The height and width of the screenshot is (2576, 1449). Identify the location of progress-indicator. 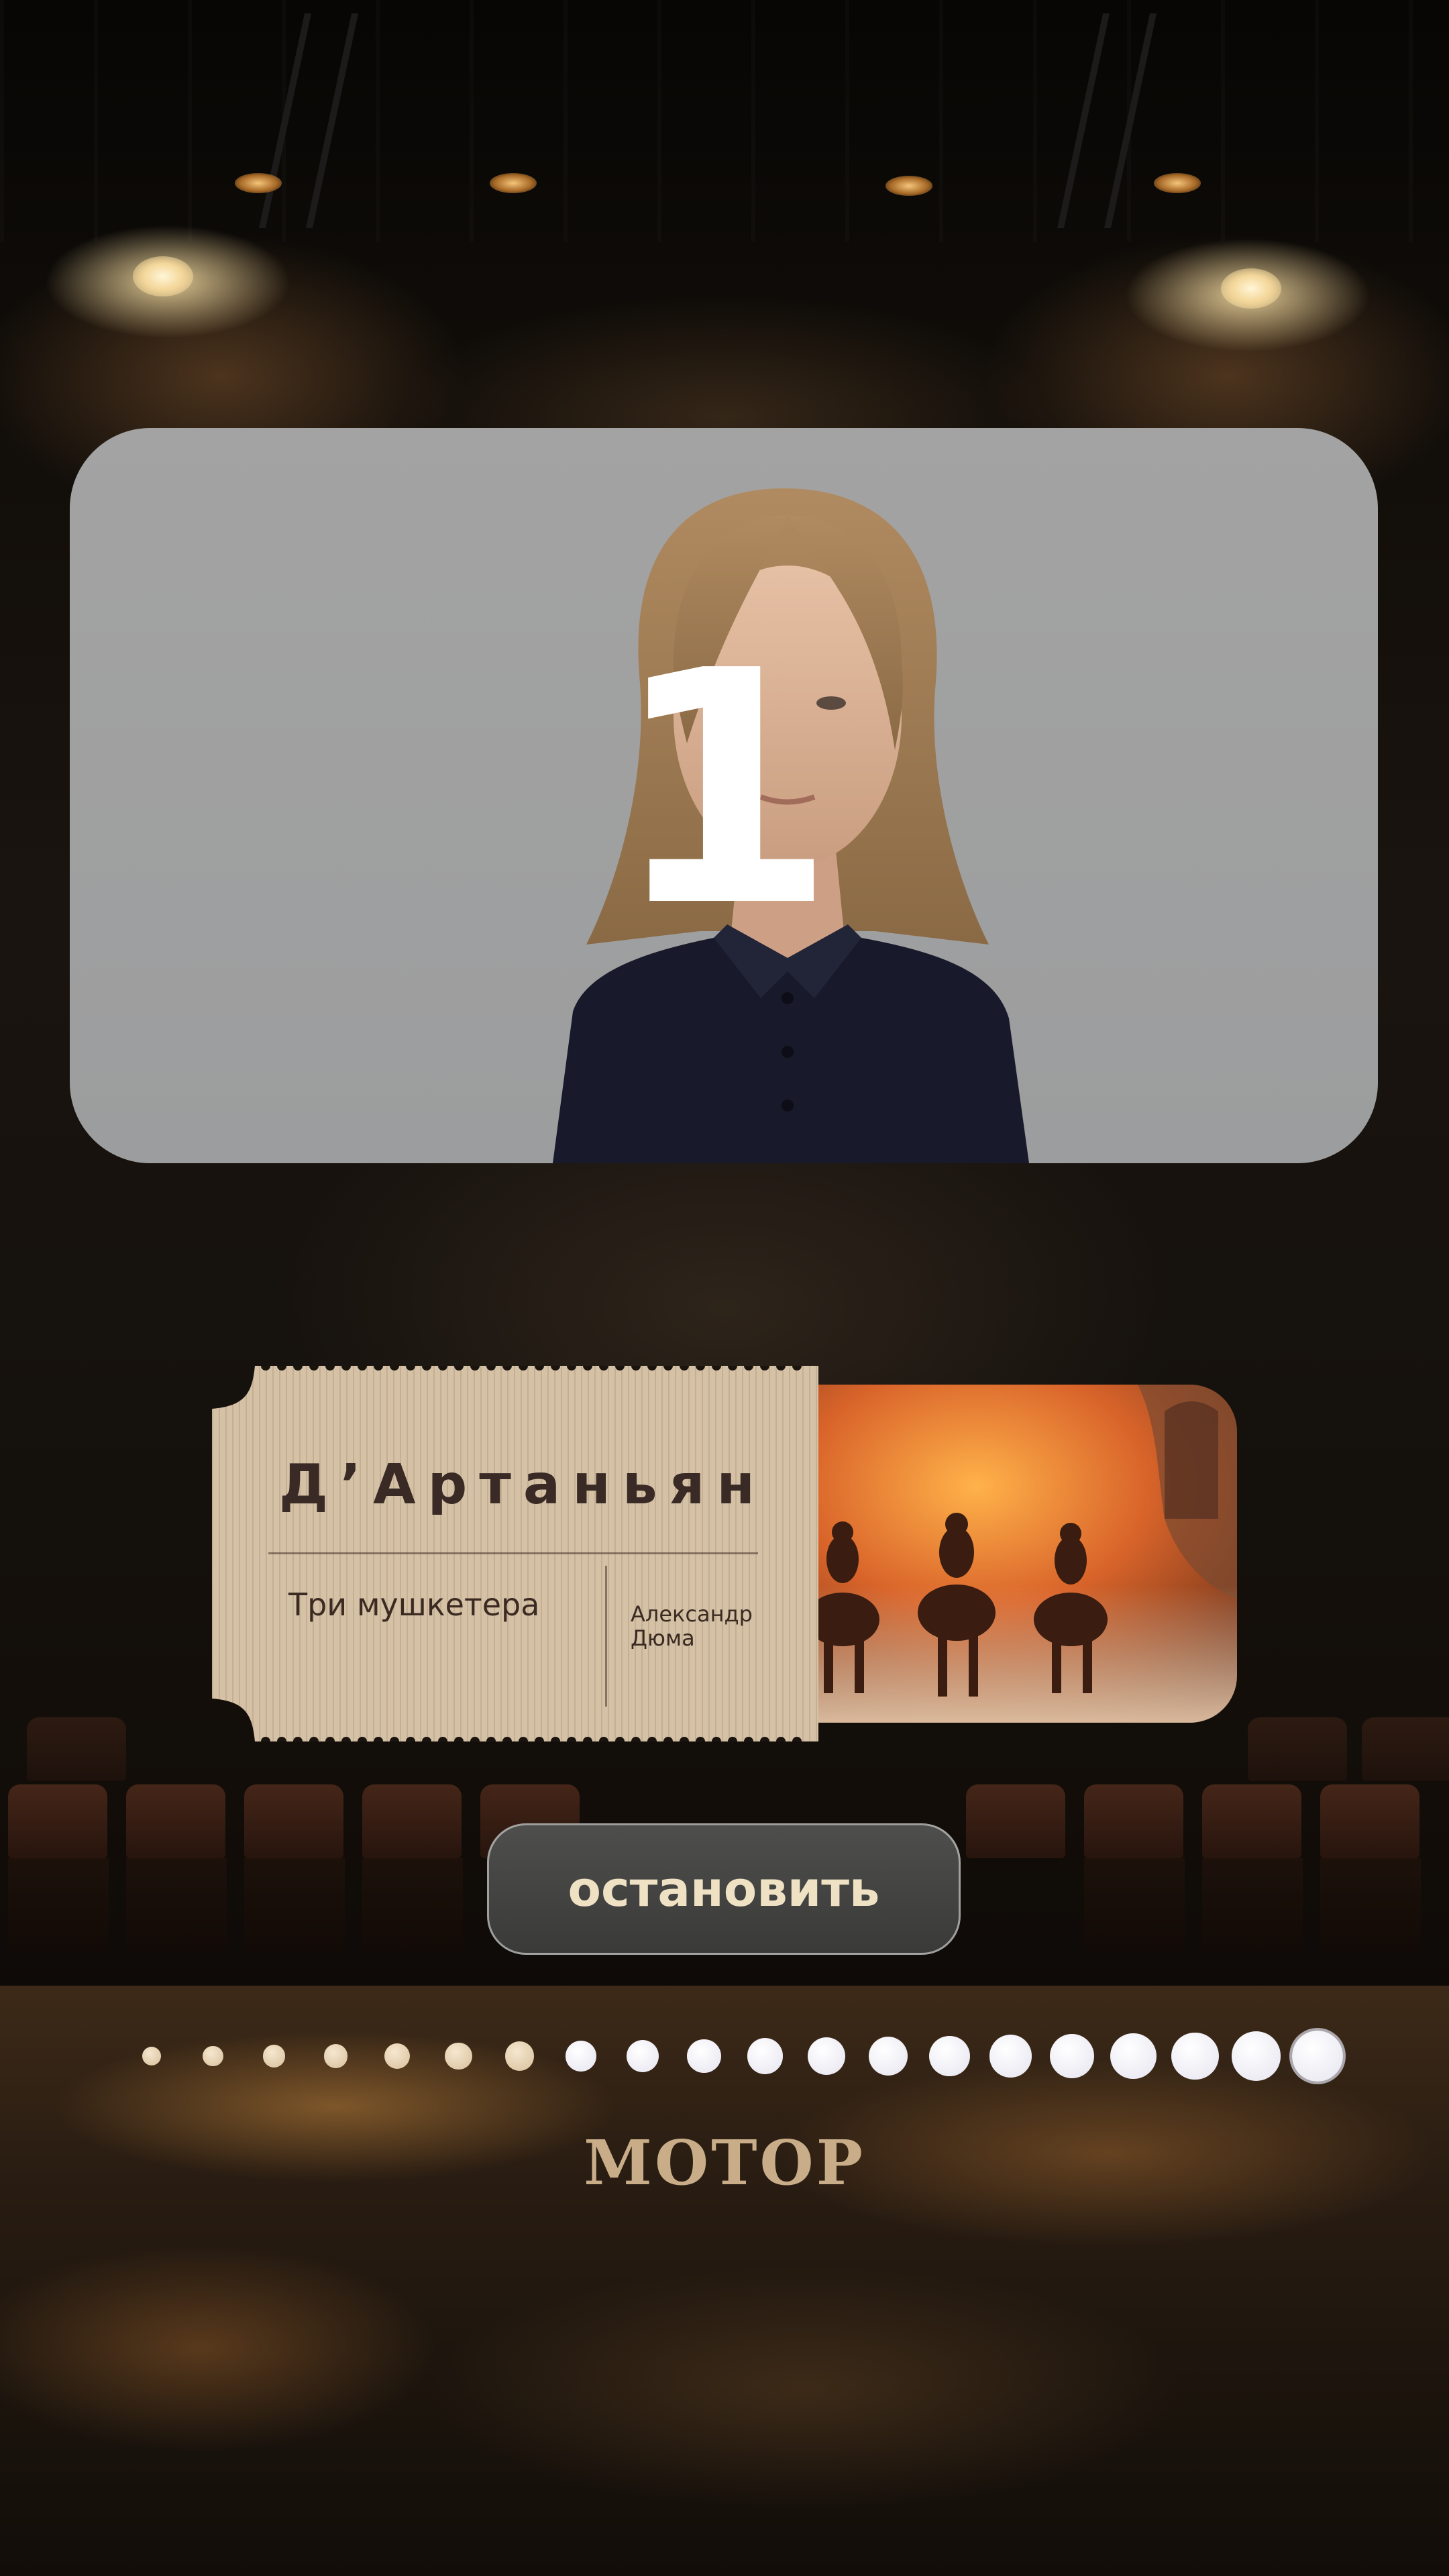
(724, 2059).